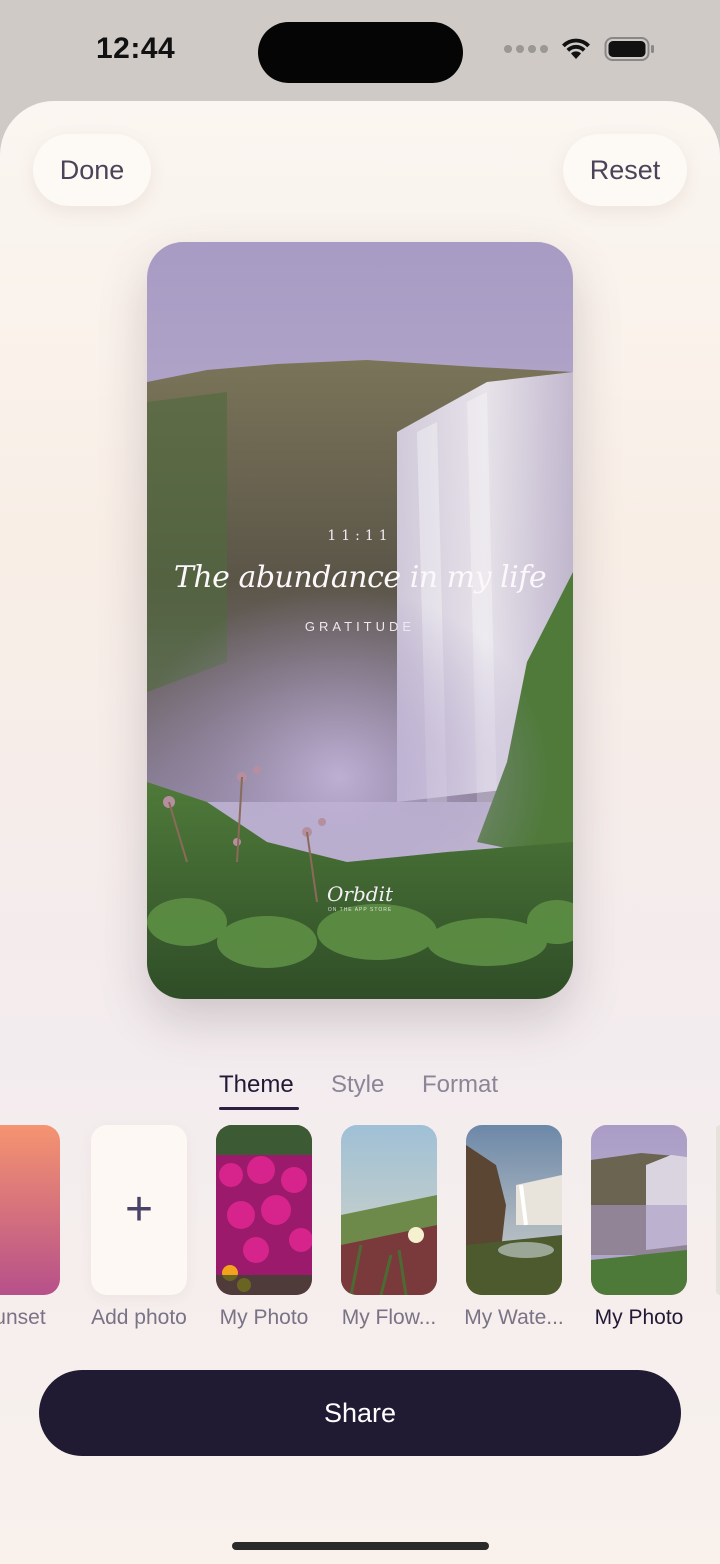 The height and width of the screenshot is (1564, 720). Describe the element at coordinates (576, 48) in the screenshot. I see `wifi-icon` at that location.